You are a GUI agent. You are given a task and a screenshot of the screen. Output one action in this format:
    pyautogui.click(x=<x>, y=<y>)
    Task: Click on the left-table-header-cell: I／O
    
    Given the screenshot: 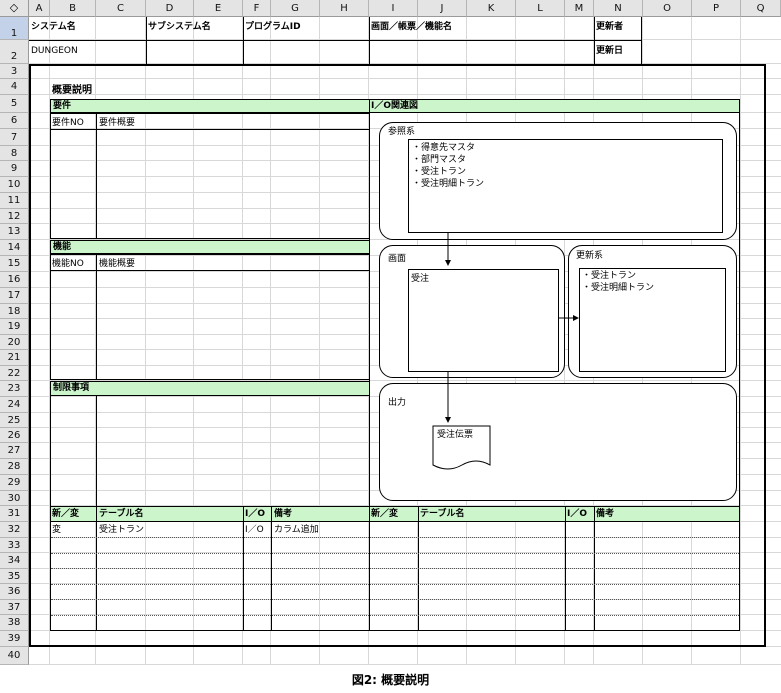 What is the action you would take?
    pyautogui.click(x=255, y=514)
    